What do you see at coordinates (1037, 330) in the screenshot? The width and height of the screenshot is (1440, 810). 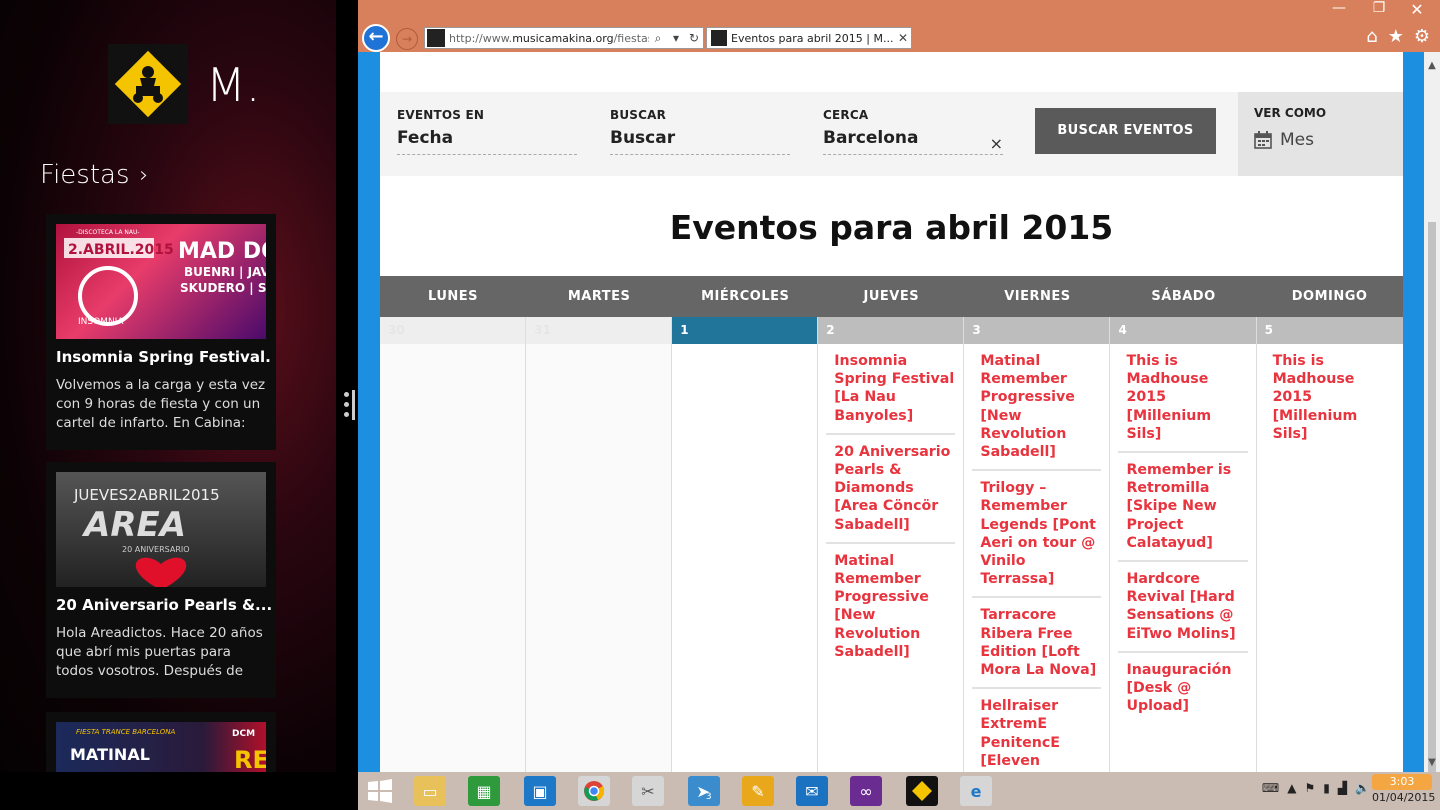 I see `day-number: 3` at bounding box center [1037, 330].